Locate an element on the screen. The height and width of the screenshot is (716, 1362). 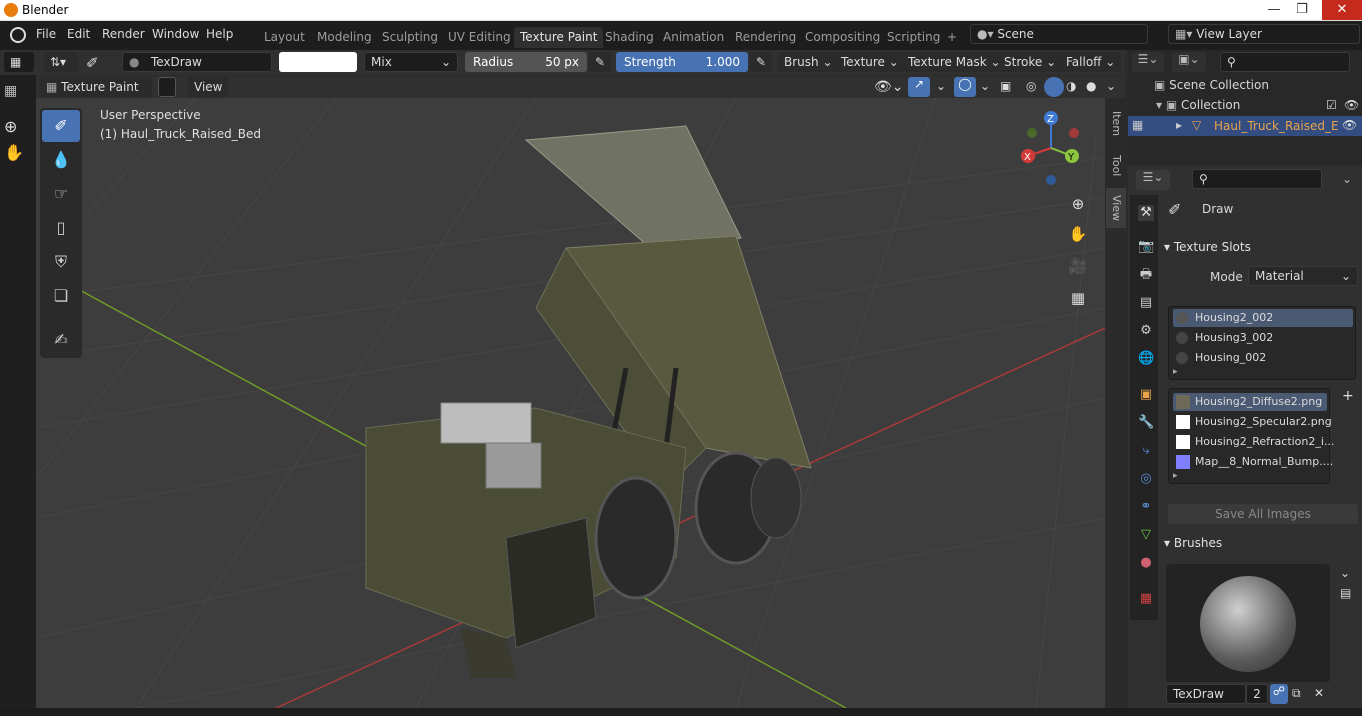
menu-help: Help is located at coordinates (219, 34).